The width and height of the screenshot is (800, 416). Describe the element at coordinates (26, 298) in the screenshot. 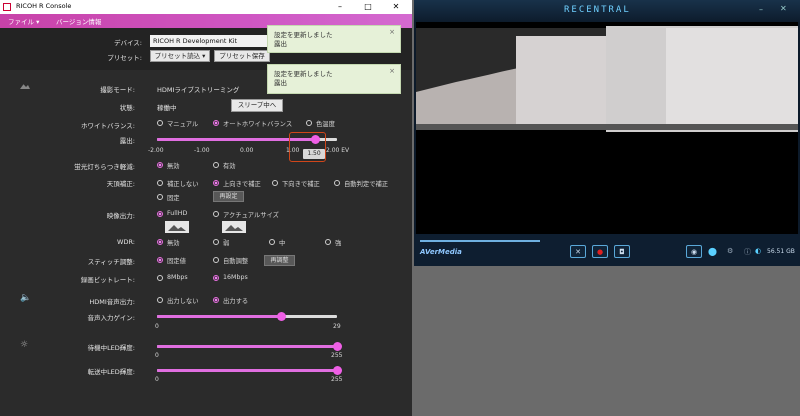

I see `speaker-icon: 🔈` at that location.